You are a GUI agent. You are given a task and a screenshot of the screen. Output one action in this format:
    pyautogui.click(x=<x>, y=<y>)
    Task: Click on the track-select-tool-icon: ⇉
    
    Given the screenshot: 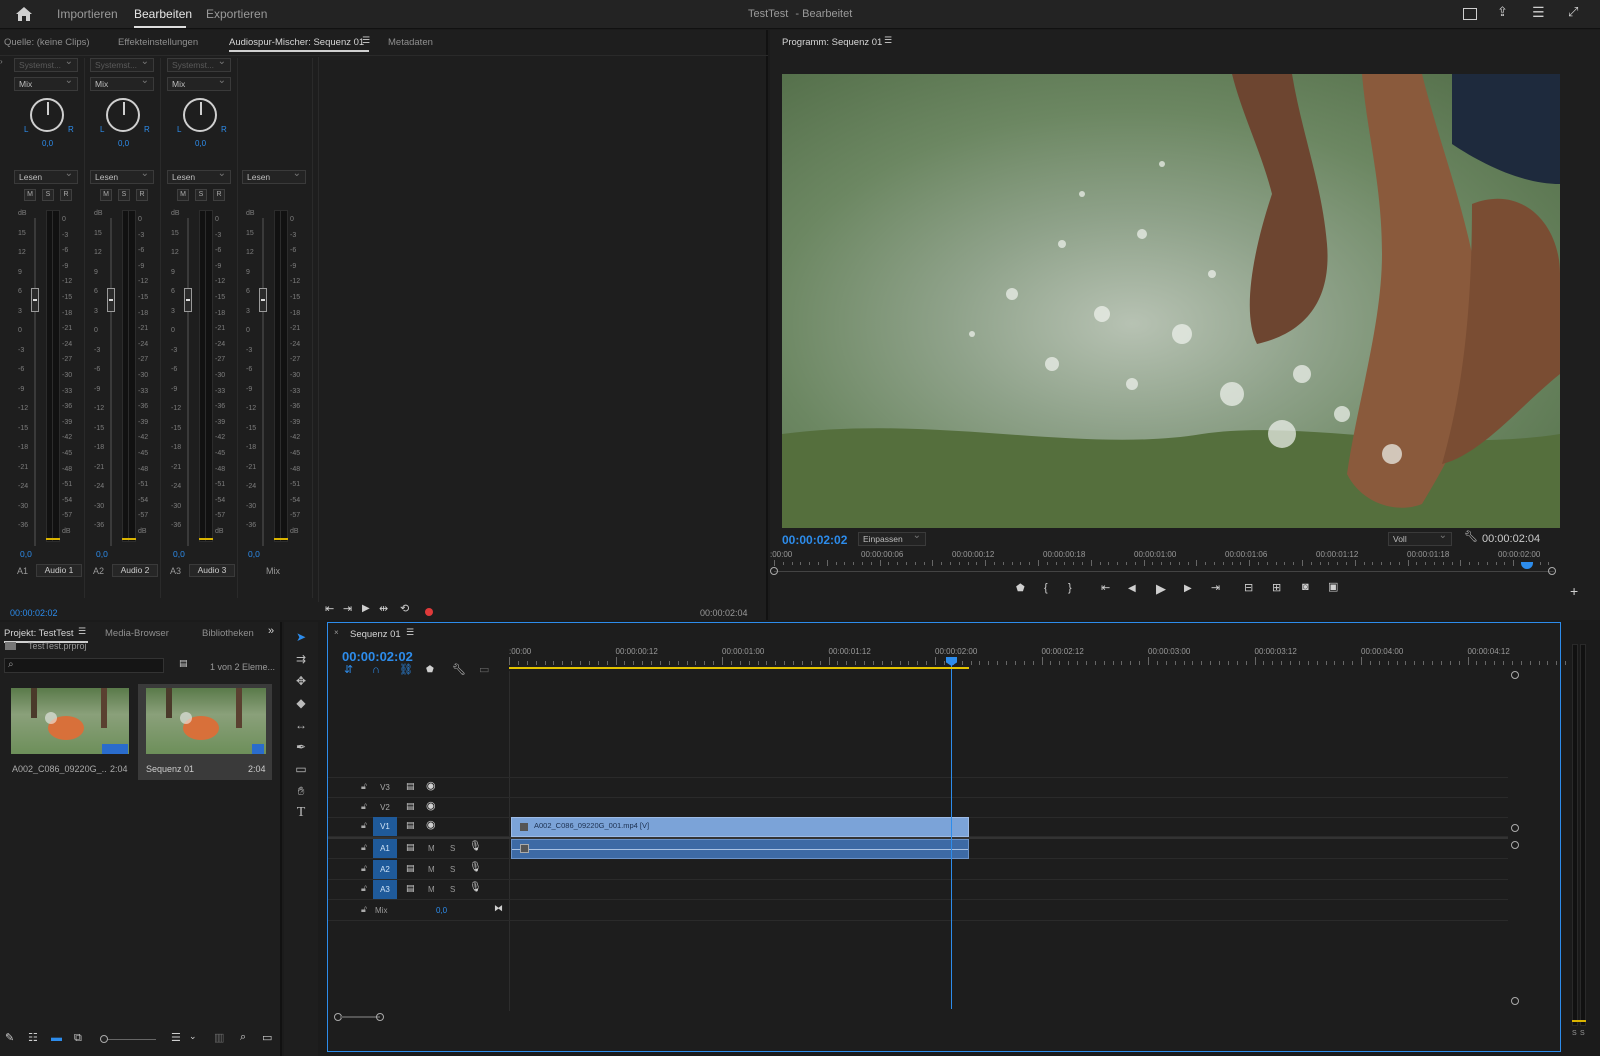 What is the action you would take?
    pyautogui.click(x=301, y=659)
    